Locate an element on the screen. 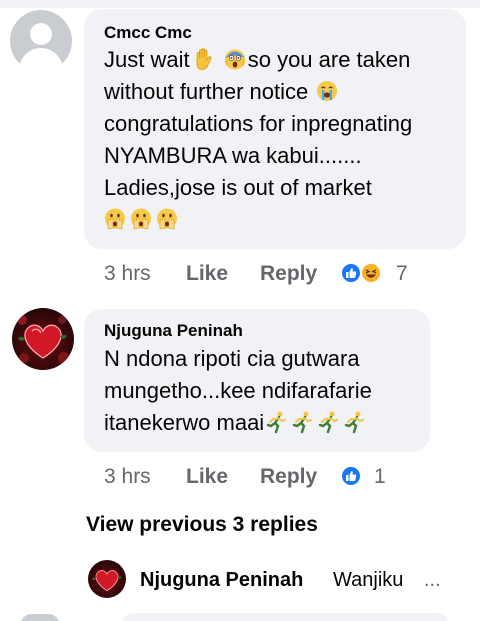 Image resolution: width=480 pixels, height=621 pixels. next-comment-bubble is located at coordinates (285, 617).